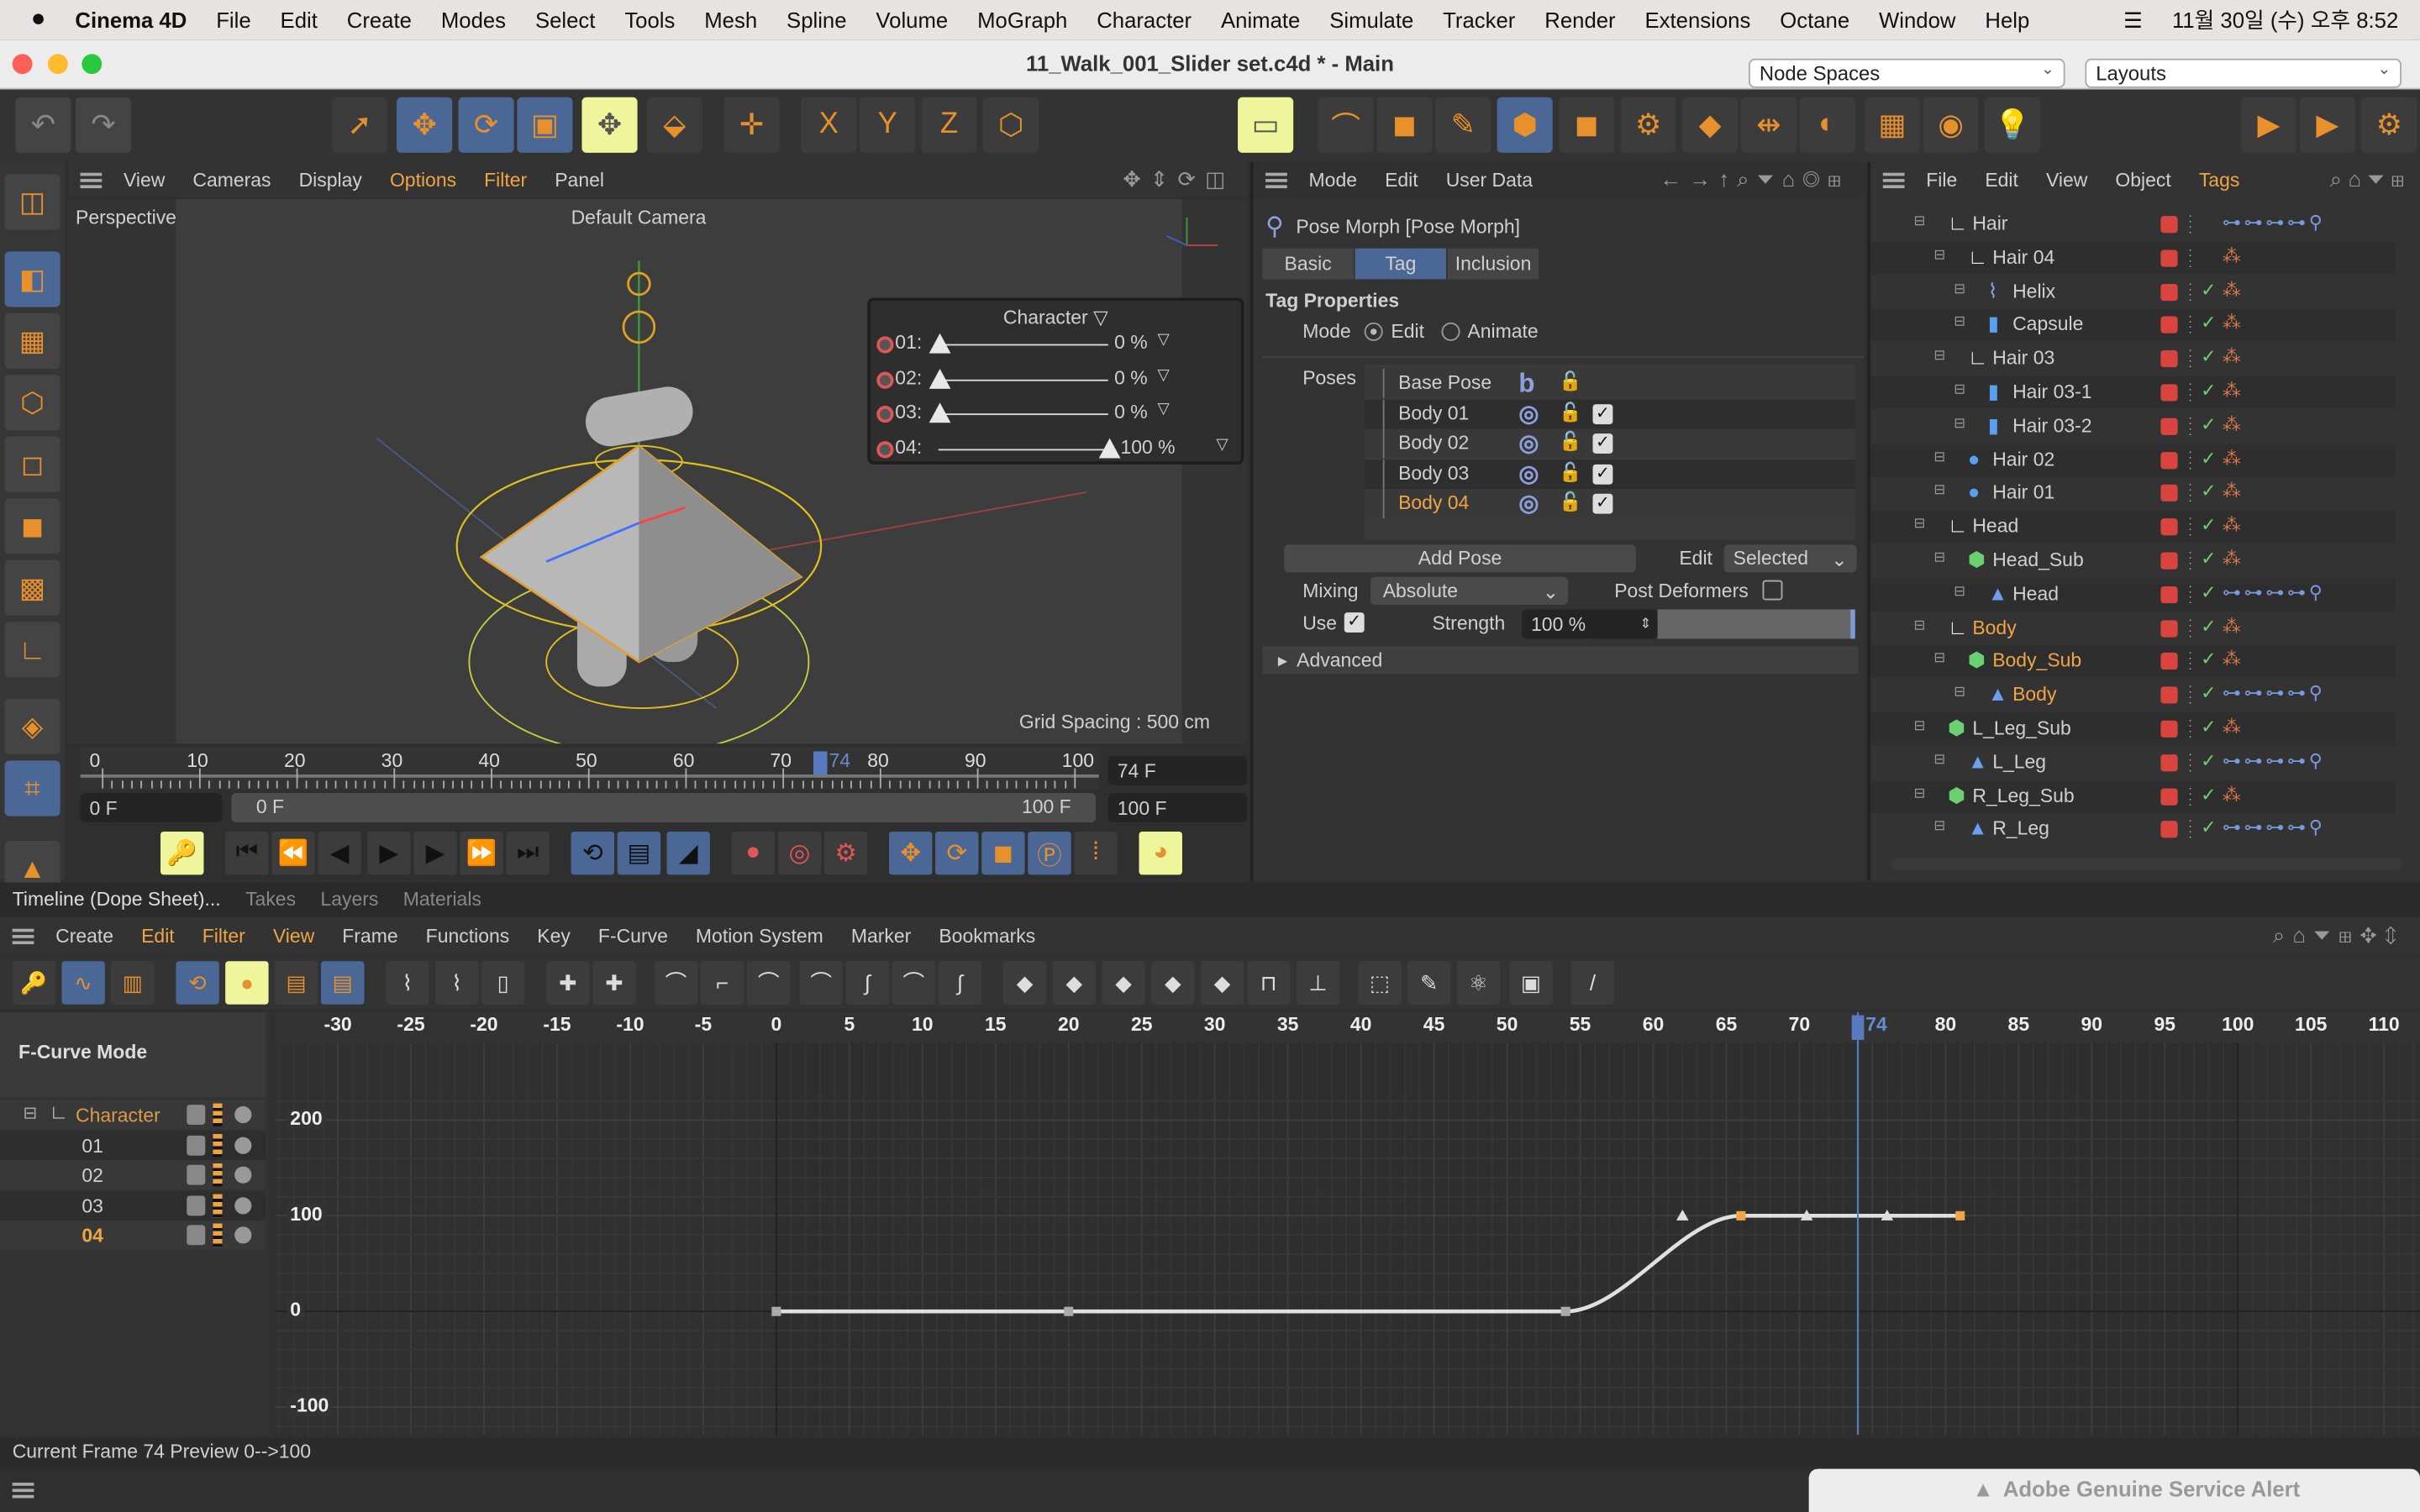 This screenshot has height=1512, width=2420. What do you see at coordinates (888, 125) in the screenshot?
I see `lock-y-icon: Y` at bounding box center [888, 125].